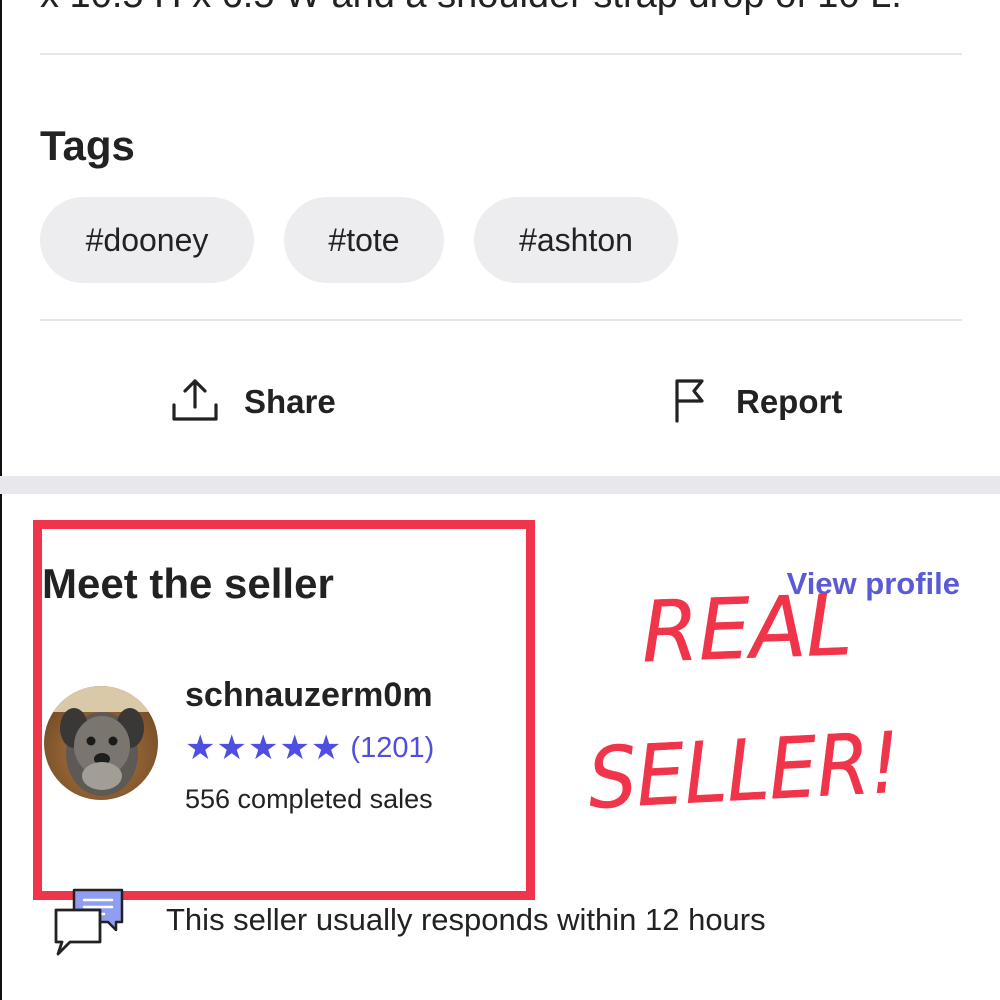 This screenshot has width=1000, height=1000. I want to click on response-time-row, so click(90, 926).